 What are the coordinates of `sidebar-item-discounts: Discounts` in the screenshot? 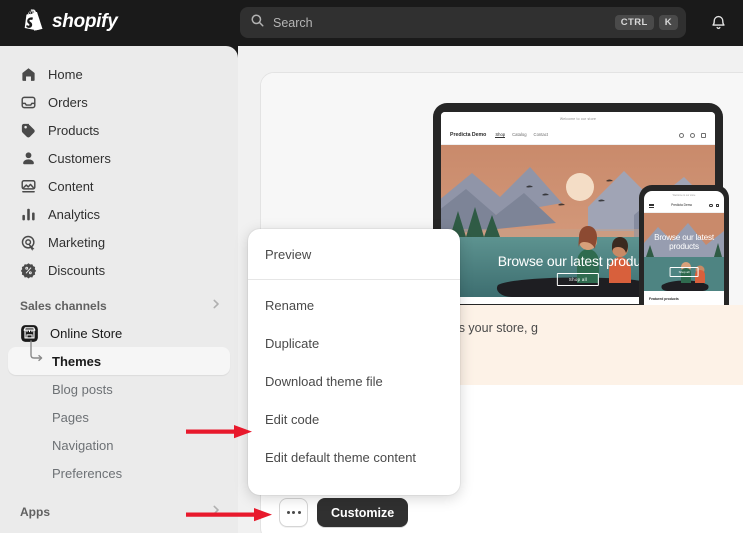 It's located at (119, 270).